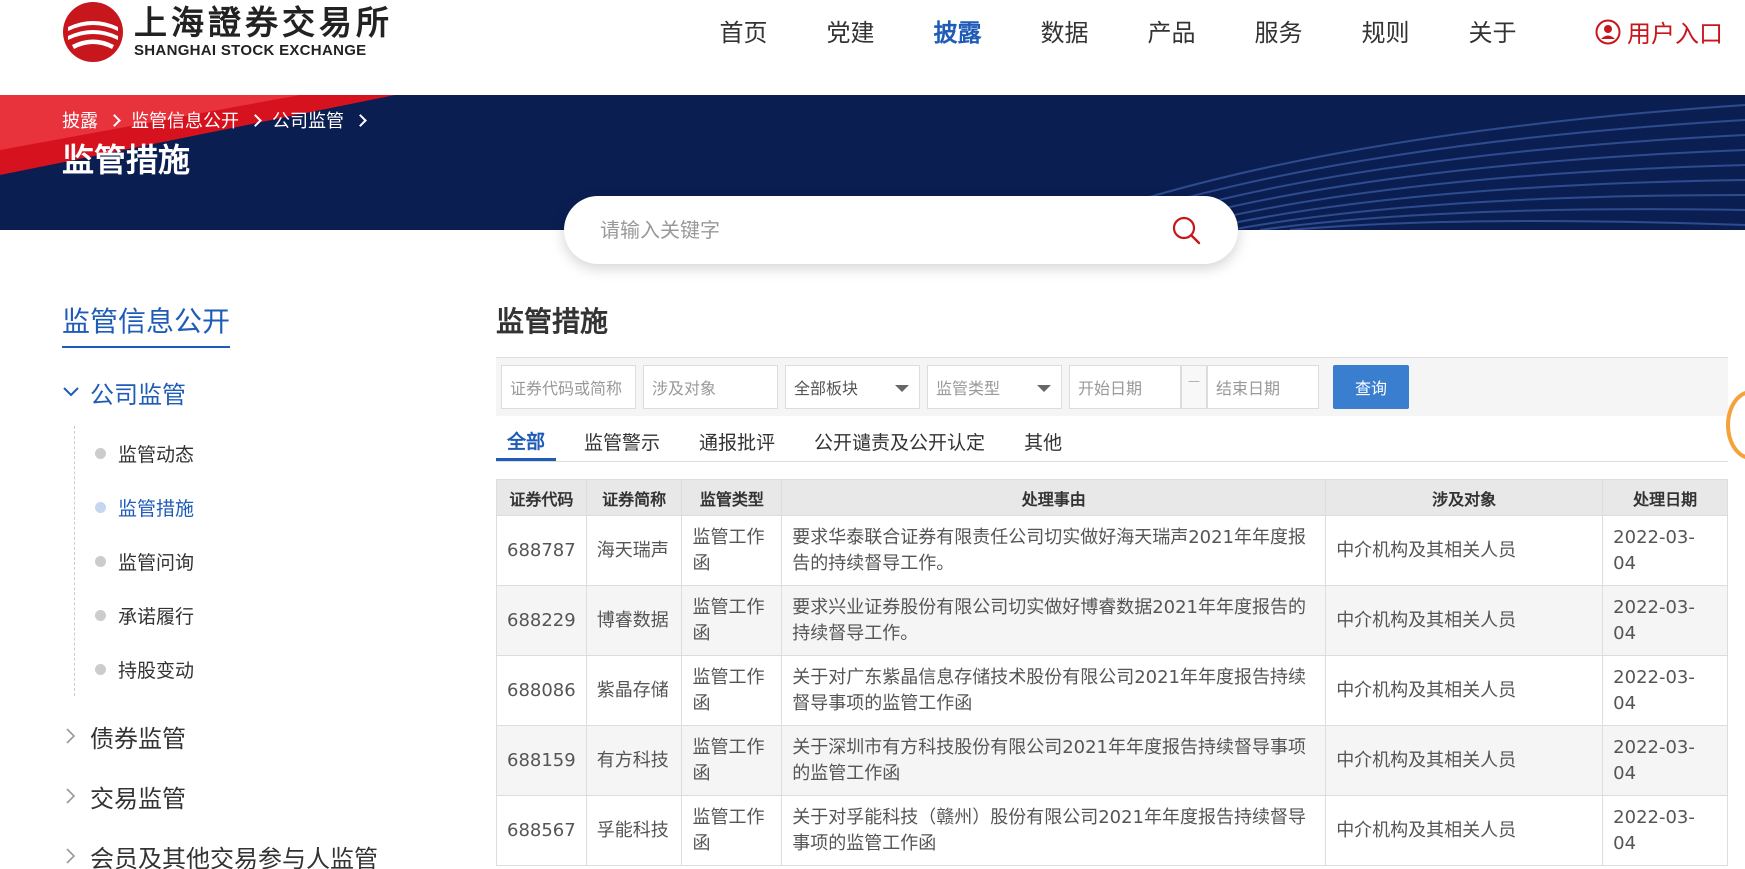 The image size is (1745, 869). I want to click on search-input, so click(870, 230).